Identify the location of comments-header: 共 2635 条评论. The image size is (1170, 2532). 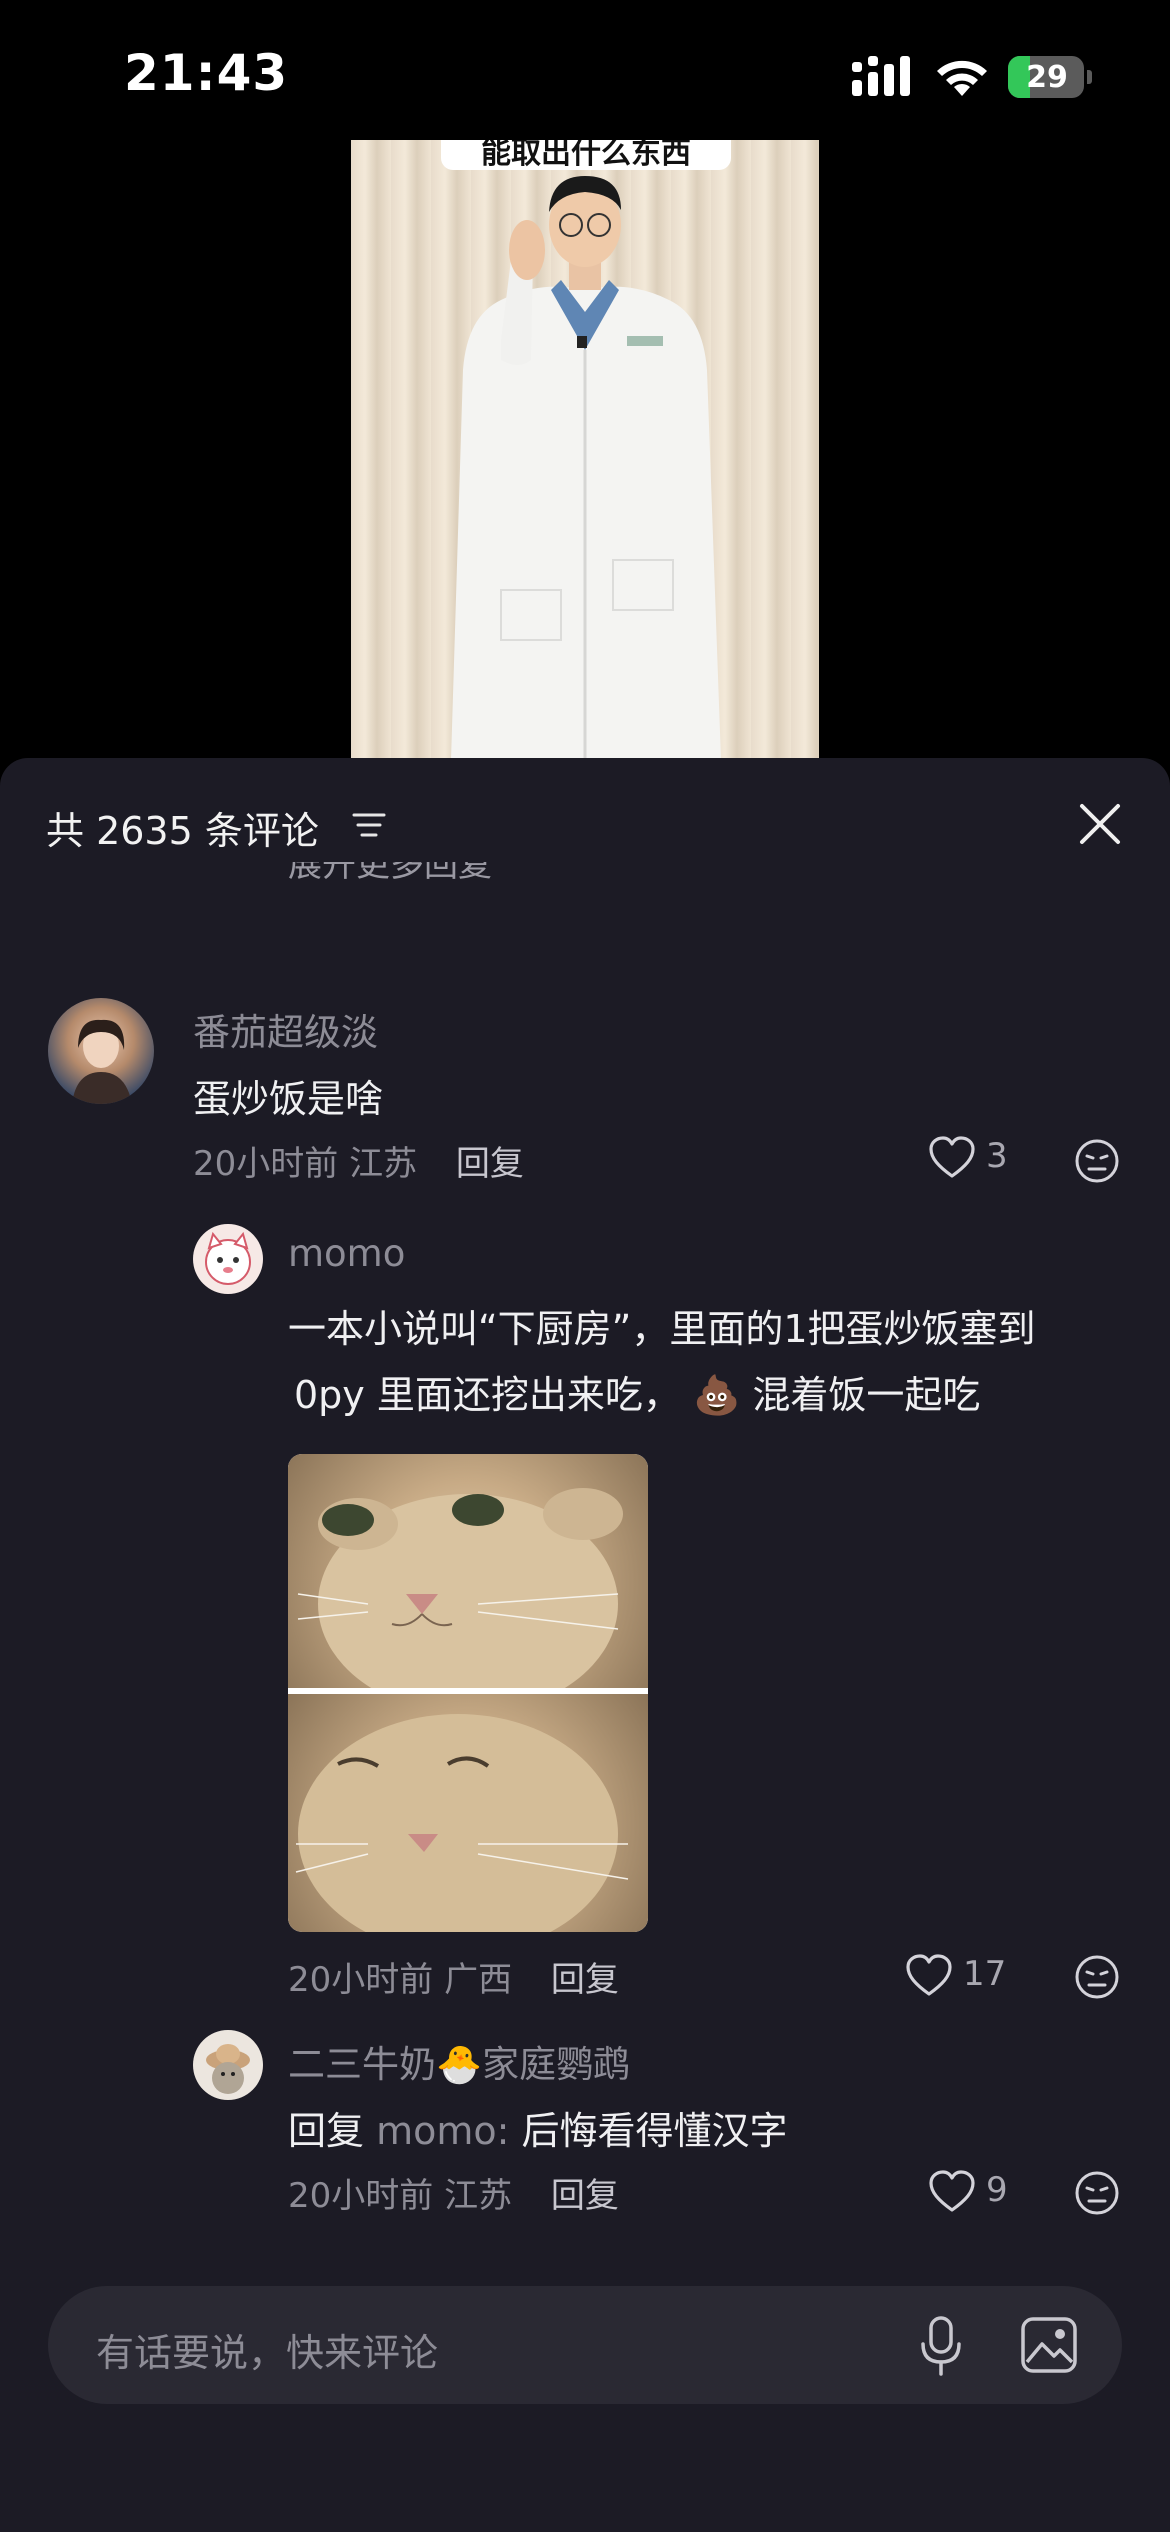
(585, 813).